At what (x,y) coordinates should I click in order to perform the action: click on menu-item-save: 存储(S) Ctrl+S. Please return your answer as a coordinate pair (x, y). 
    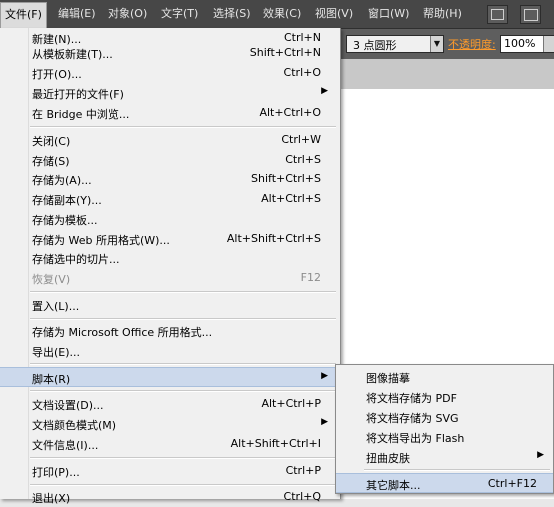
    Looking at the image, I should click on (169, 160).